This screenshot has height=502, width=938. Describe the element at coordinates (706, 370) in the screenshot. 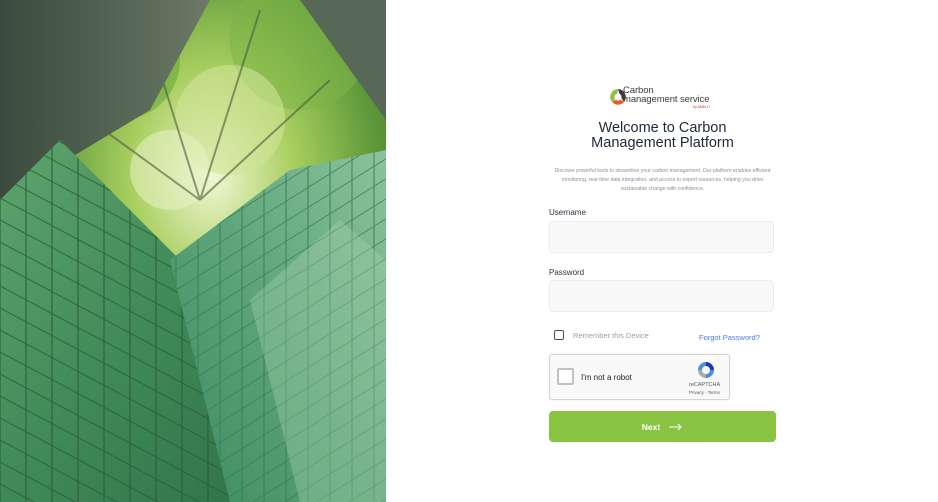

I see `recaptcha-logo-icon` at that location.